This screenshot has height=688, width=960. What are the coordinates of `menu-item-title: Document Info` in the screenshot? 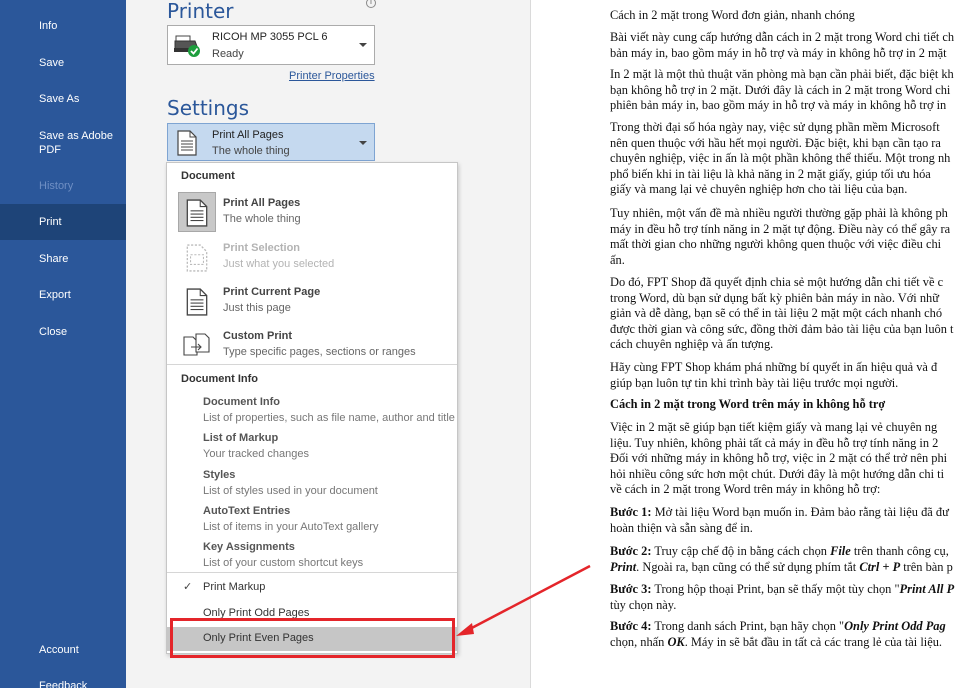 It's located at (241, 402).